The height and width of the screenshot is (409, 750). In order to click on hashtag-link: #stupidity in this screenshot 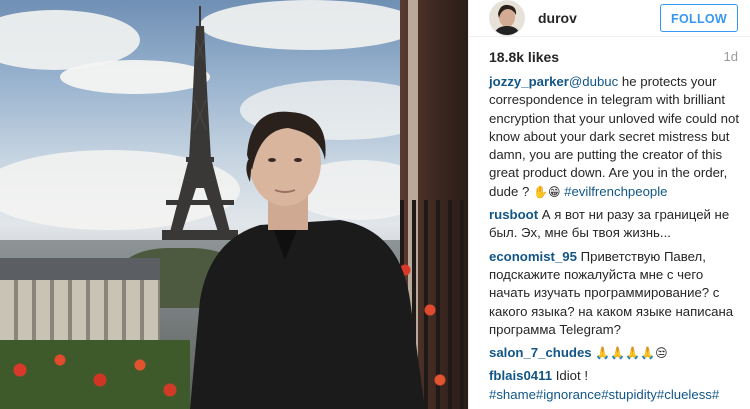, I will do `click(629, 394)`.